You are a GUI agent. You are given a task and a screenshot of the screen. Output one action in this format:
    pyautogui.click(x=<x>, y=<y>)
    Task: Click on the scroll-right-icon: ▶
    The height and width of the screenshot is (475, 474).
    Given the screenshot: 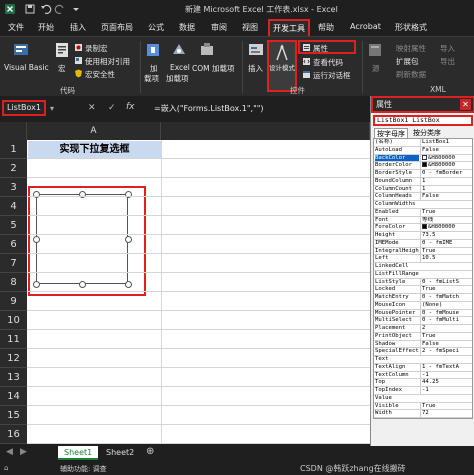 What is the action you would take?
    pyautogui.click(x=23, y=452)
    